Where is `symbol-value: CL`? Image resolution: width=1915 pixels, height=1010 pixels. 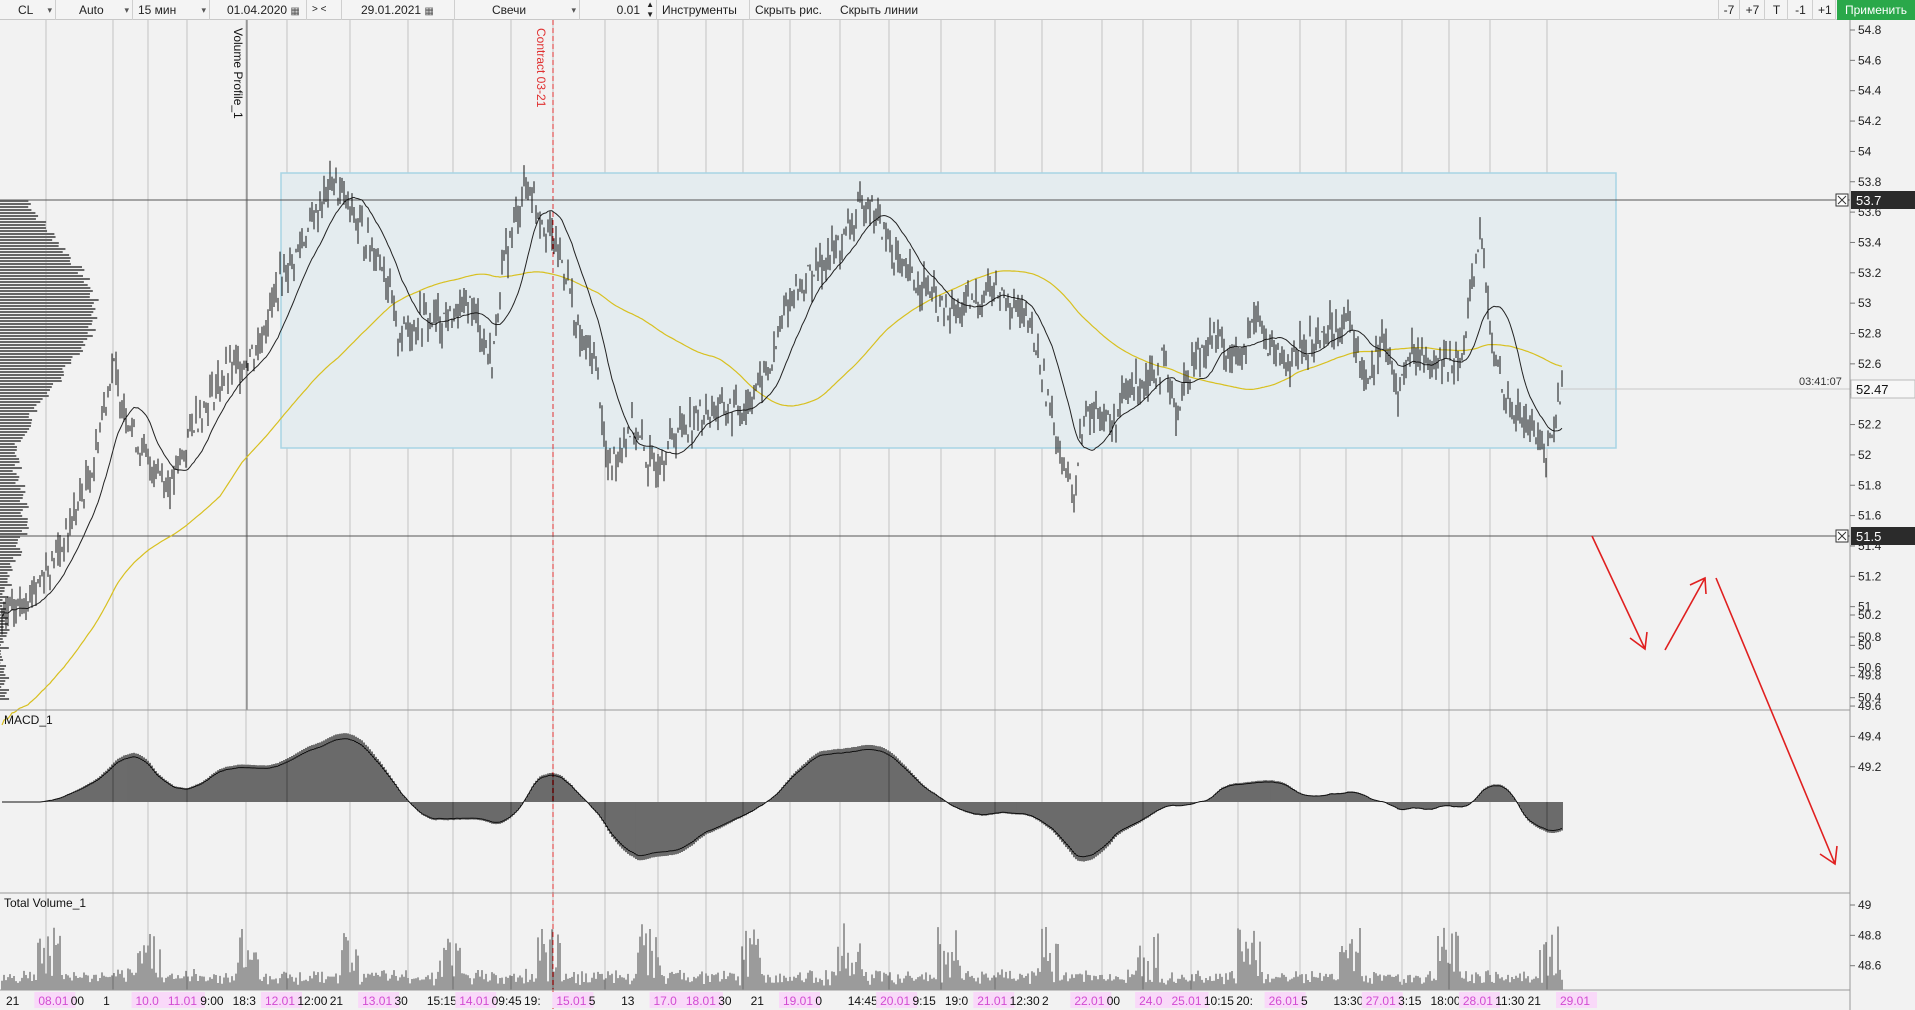 symbol-value: CL is located at coordinates (26, 10).